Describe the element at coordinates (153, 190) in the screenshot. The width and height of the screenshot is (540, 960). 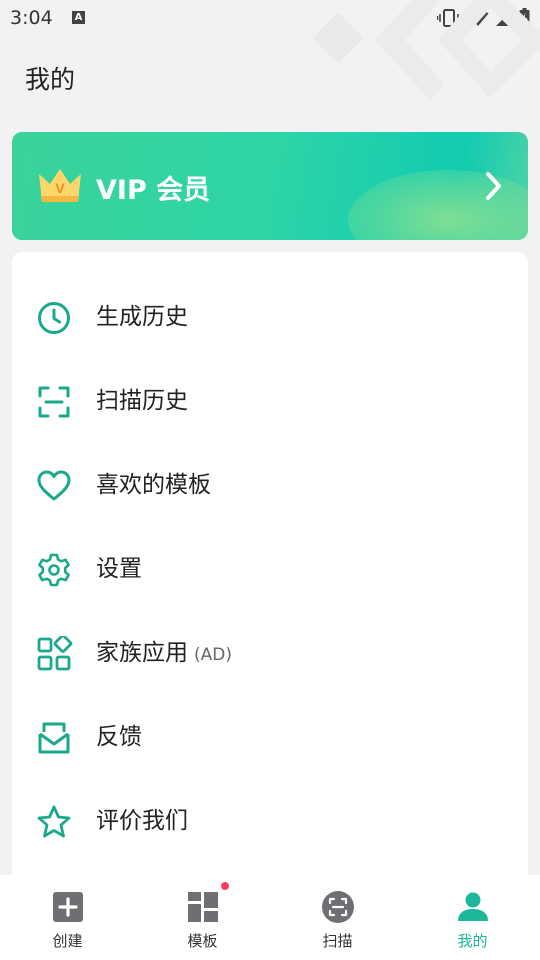
I see `vip-label: VIP 会员` at that location.